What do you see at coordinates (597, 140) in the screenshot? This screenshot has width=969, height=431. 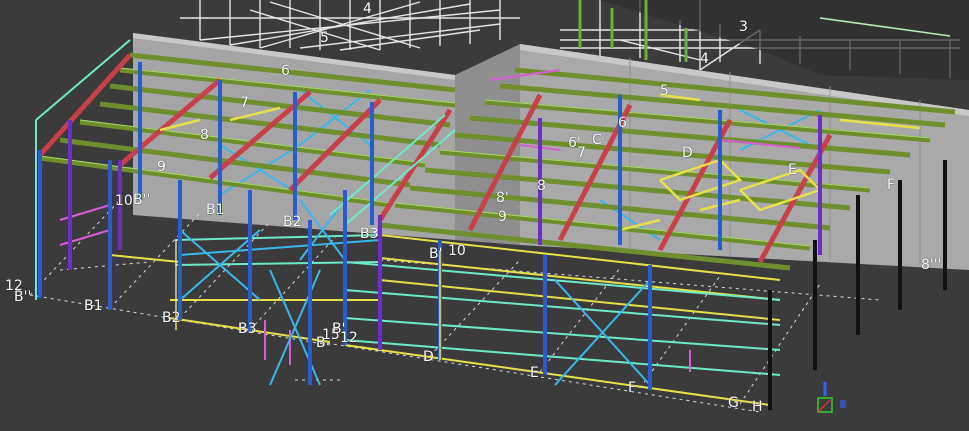 I see `grid-label: C` at bounding box center [597, 140].